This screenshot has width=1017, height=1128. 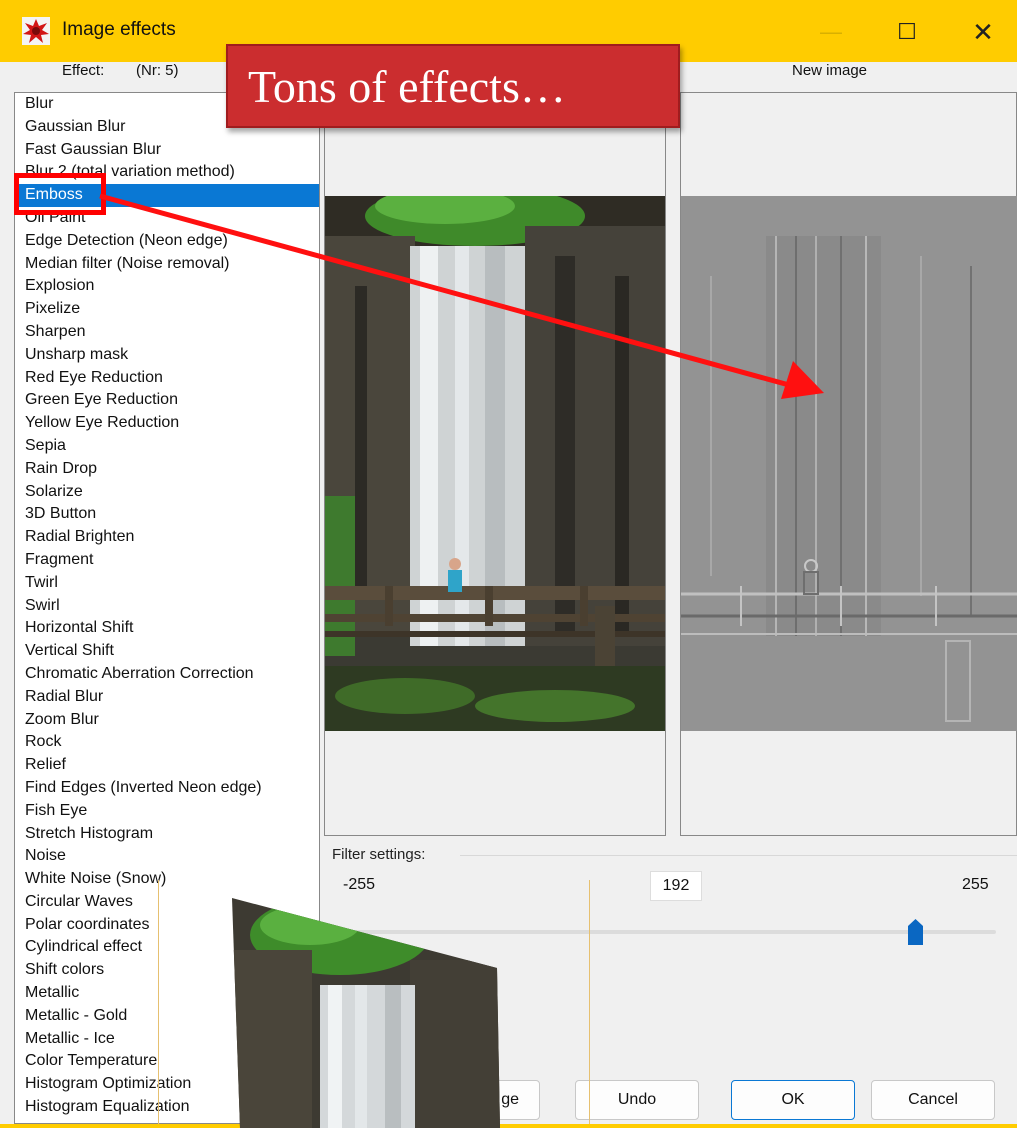 I want to click on effect-list-item: Fast Gaussian Blur, so click(x=167, y=150).